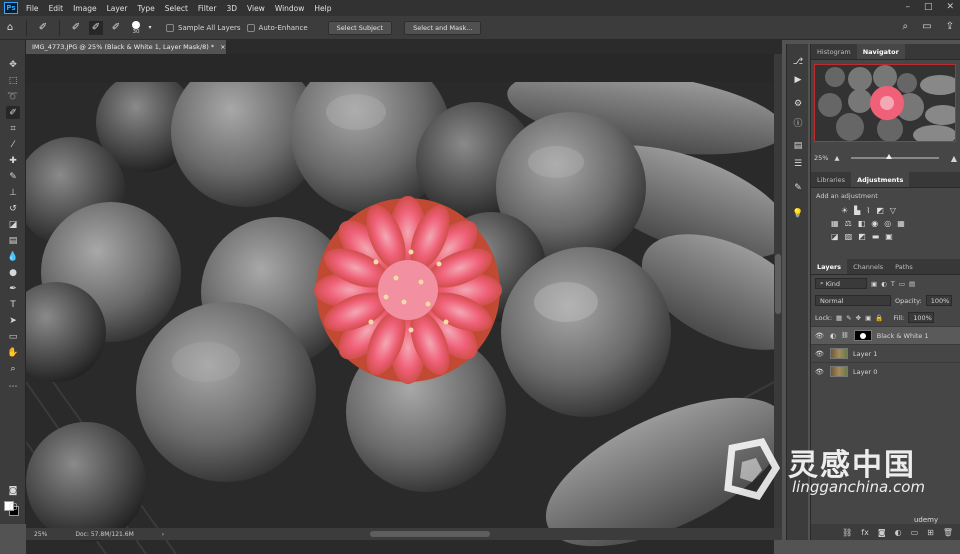  Describe the element at coordinates (13, 64) in the screenshot. I see `move-tool-icon: ✥` at that location.